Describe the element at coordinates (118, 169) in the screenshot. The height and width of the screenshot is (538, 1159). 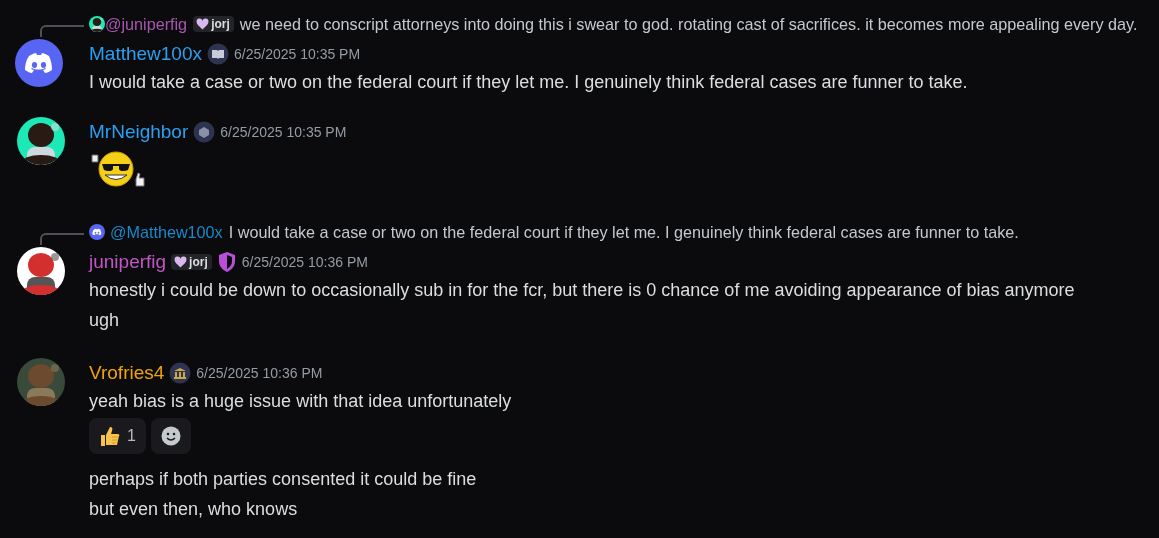
I see `sunglasses-smiley-icon` at that location.